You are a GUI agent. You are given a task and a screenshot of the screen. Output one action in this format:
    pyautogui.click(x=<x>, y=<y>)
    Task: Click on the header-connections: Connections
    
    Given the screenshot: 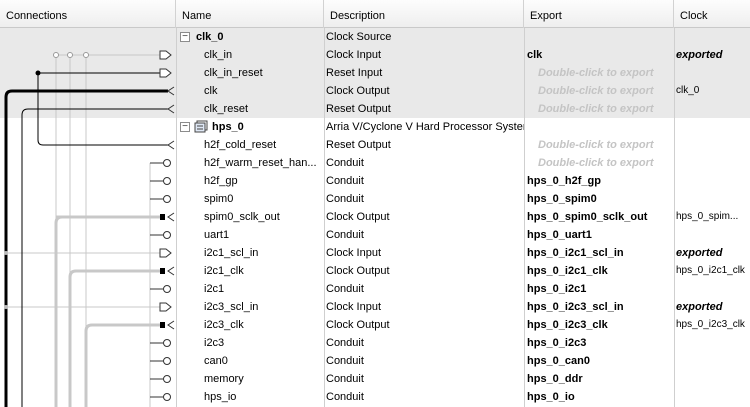 What is the action you would take?
    pyautogui.click(x=88, y=14)
    